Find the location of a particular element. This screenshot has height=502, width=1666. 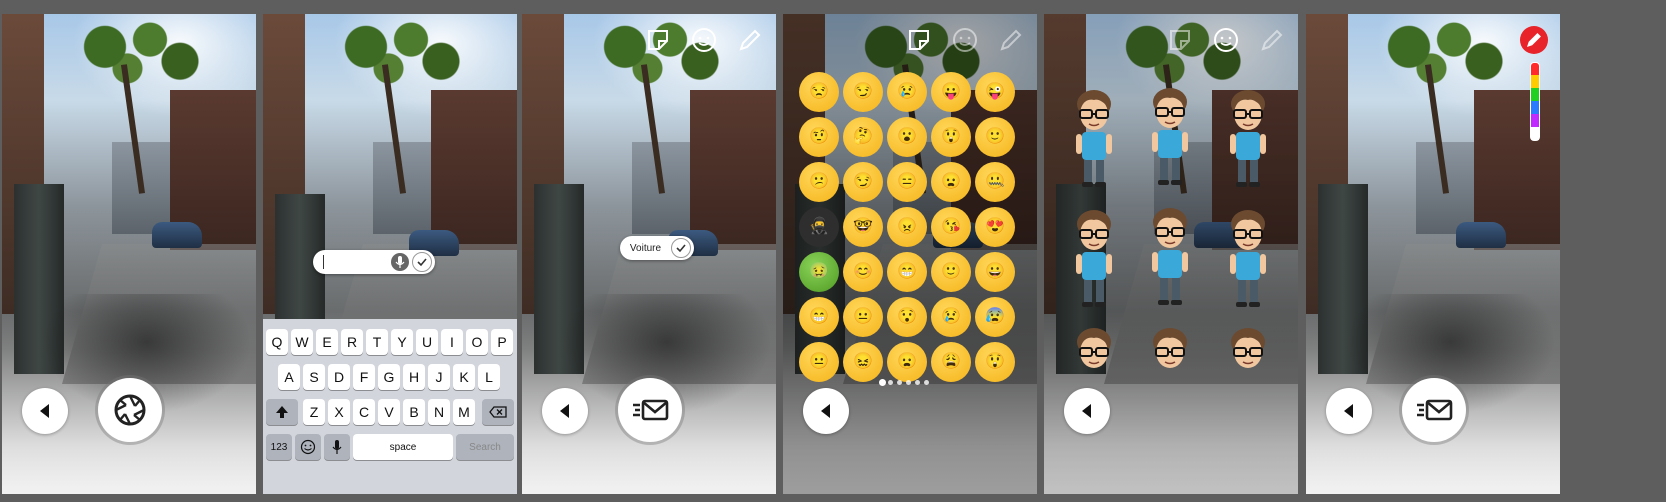

shift-key is located at coordinates (282, 412).